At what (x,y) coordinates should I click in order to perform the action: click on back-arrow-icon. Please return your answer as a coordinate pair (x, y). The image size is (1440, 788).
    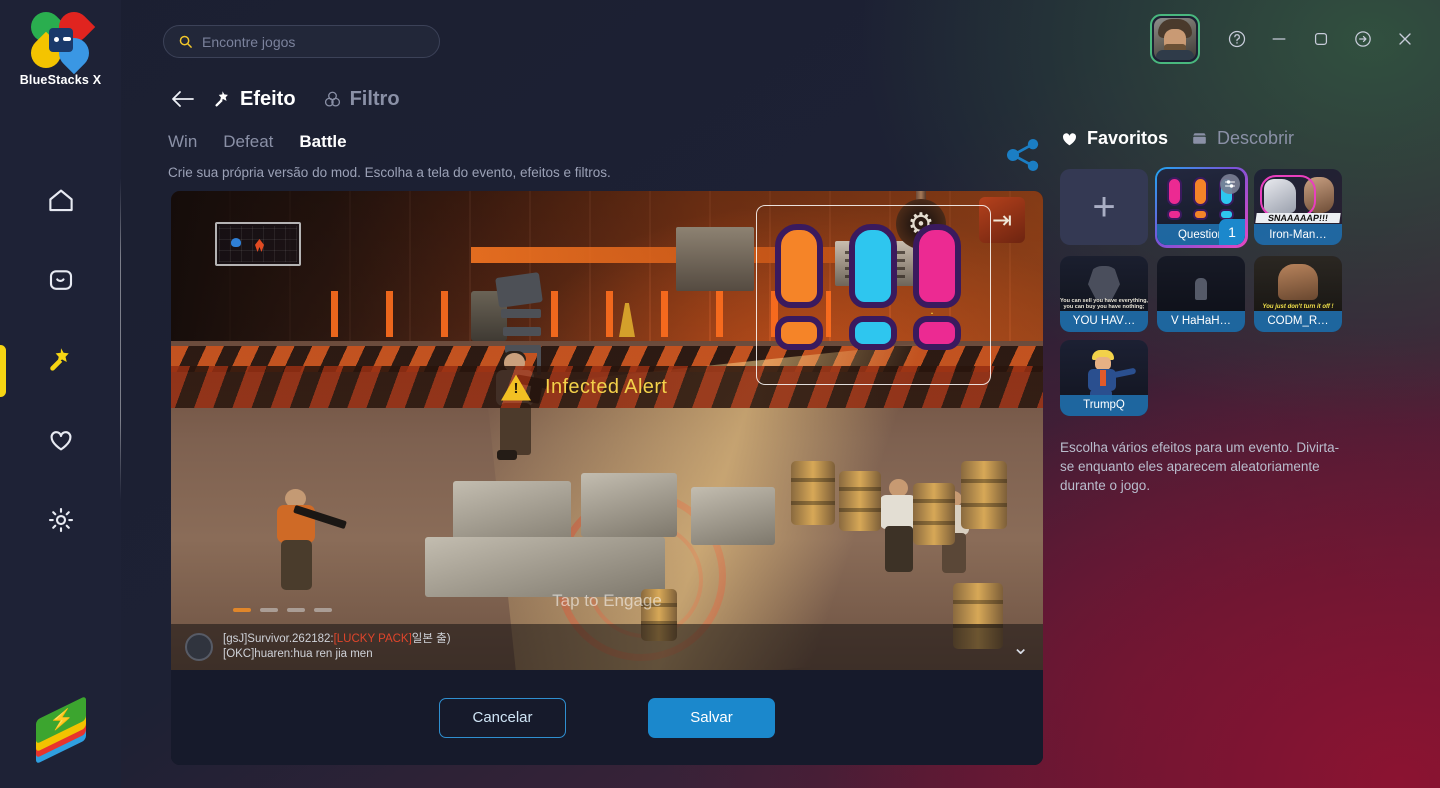
    Looking at the image, I should click on (183, 99).